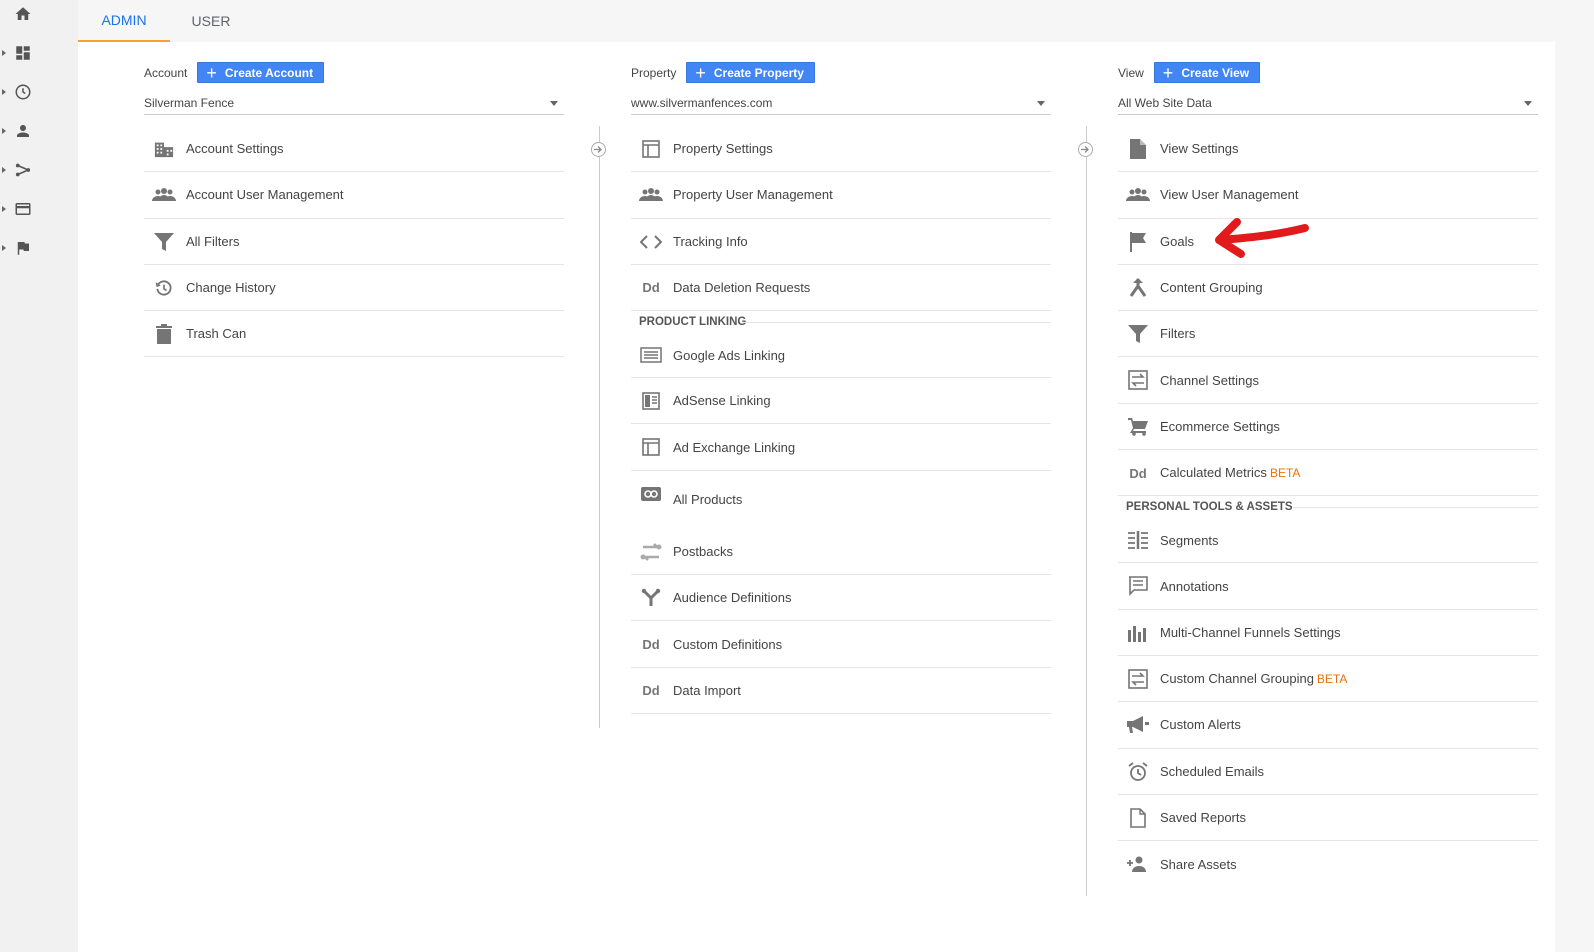 This screenshot has height=952, width=1594. I want to click on adsense-linking-item: AdSense Linking, so click(841, 401).